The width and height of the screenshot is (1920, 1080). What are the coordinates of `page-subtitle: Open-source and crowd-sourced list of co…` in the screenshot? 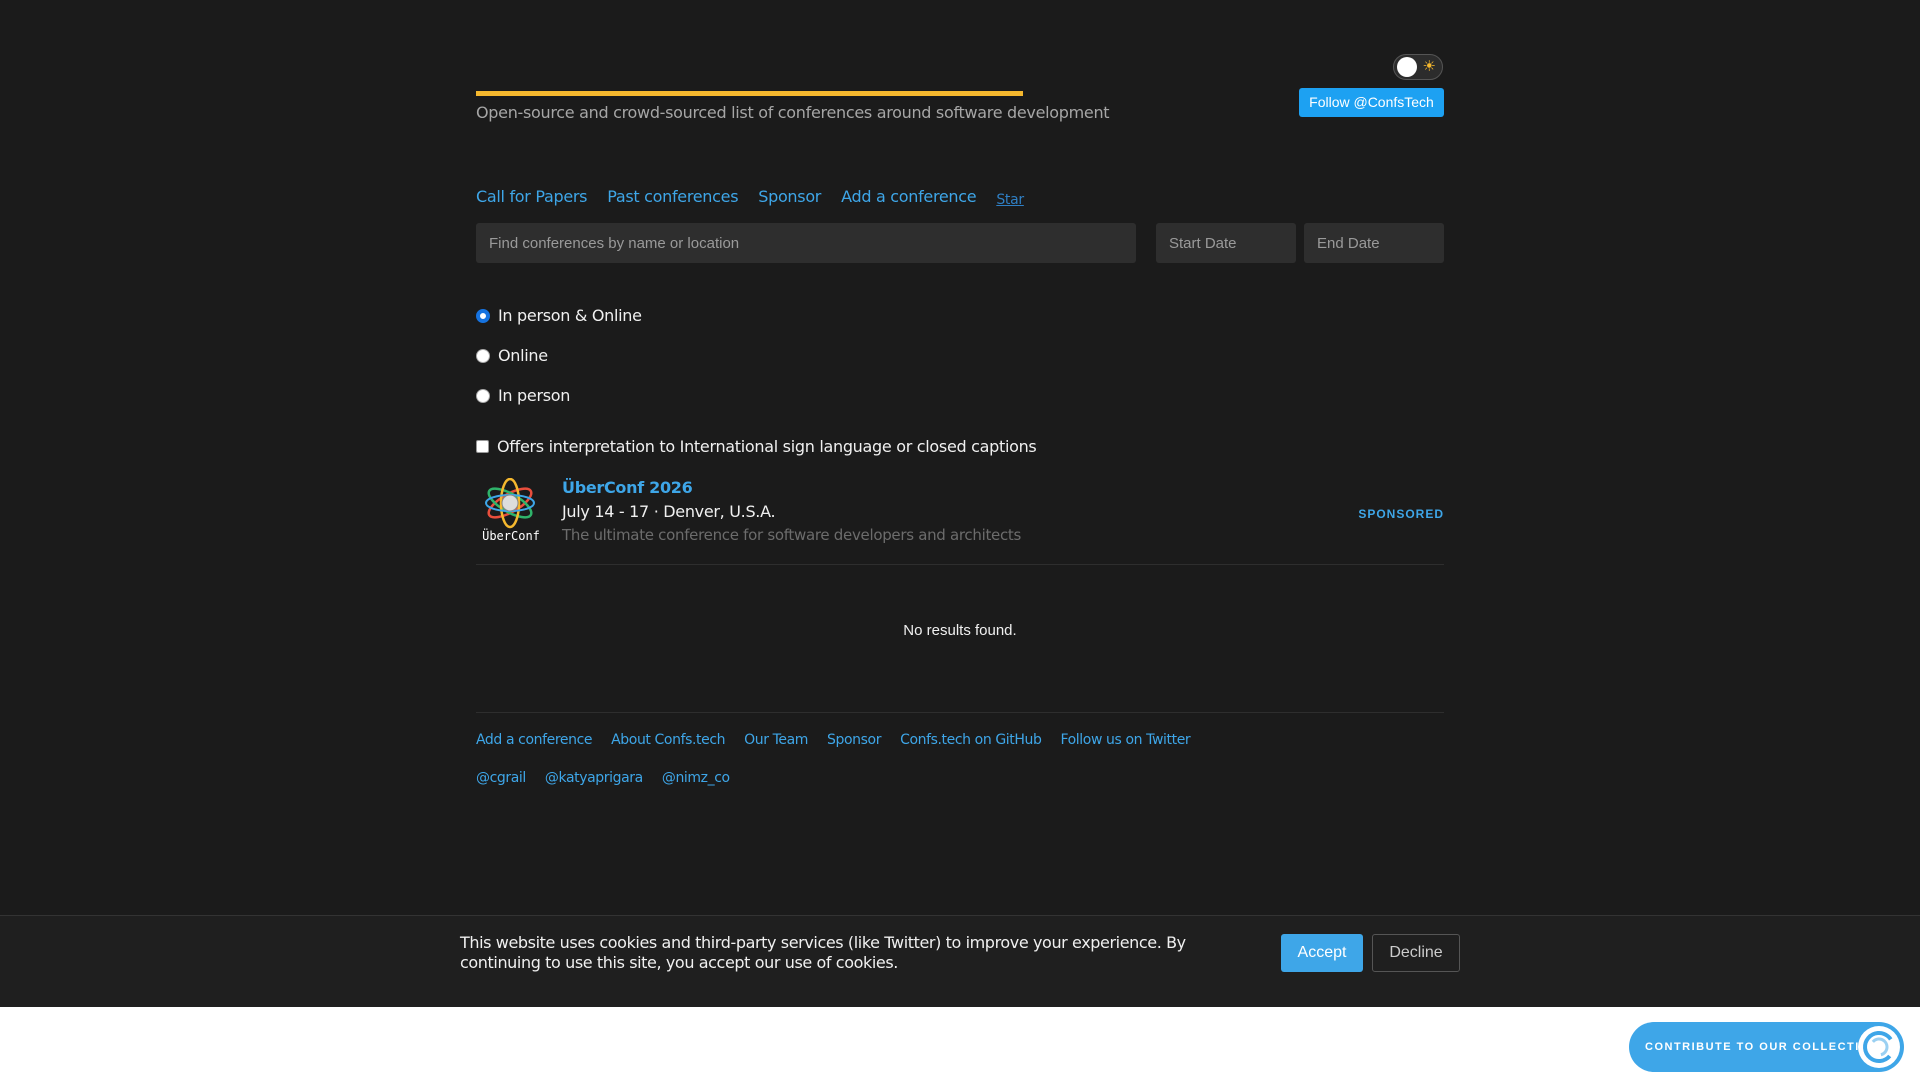 It's located at (793, 112).